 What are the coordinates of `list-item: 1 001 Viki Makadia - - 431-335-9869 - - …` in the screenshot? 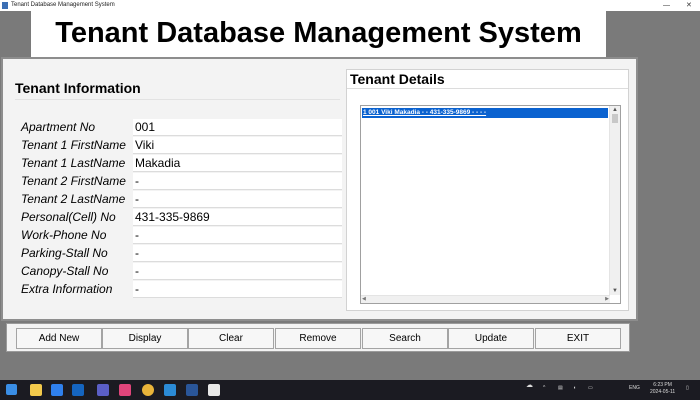 It's located at (485, 113).